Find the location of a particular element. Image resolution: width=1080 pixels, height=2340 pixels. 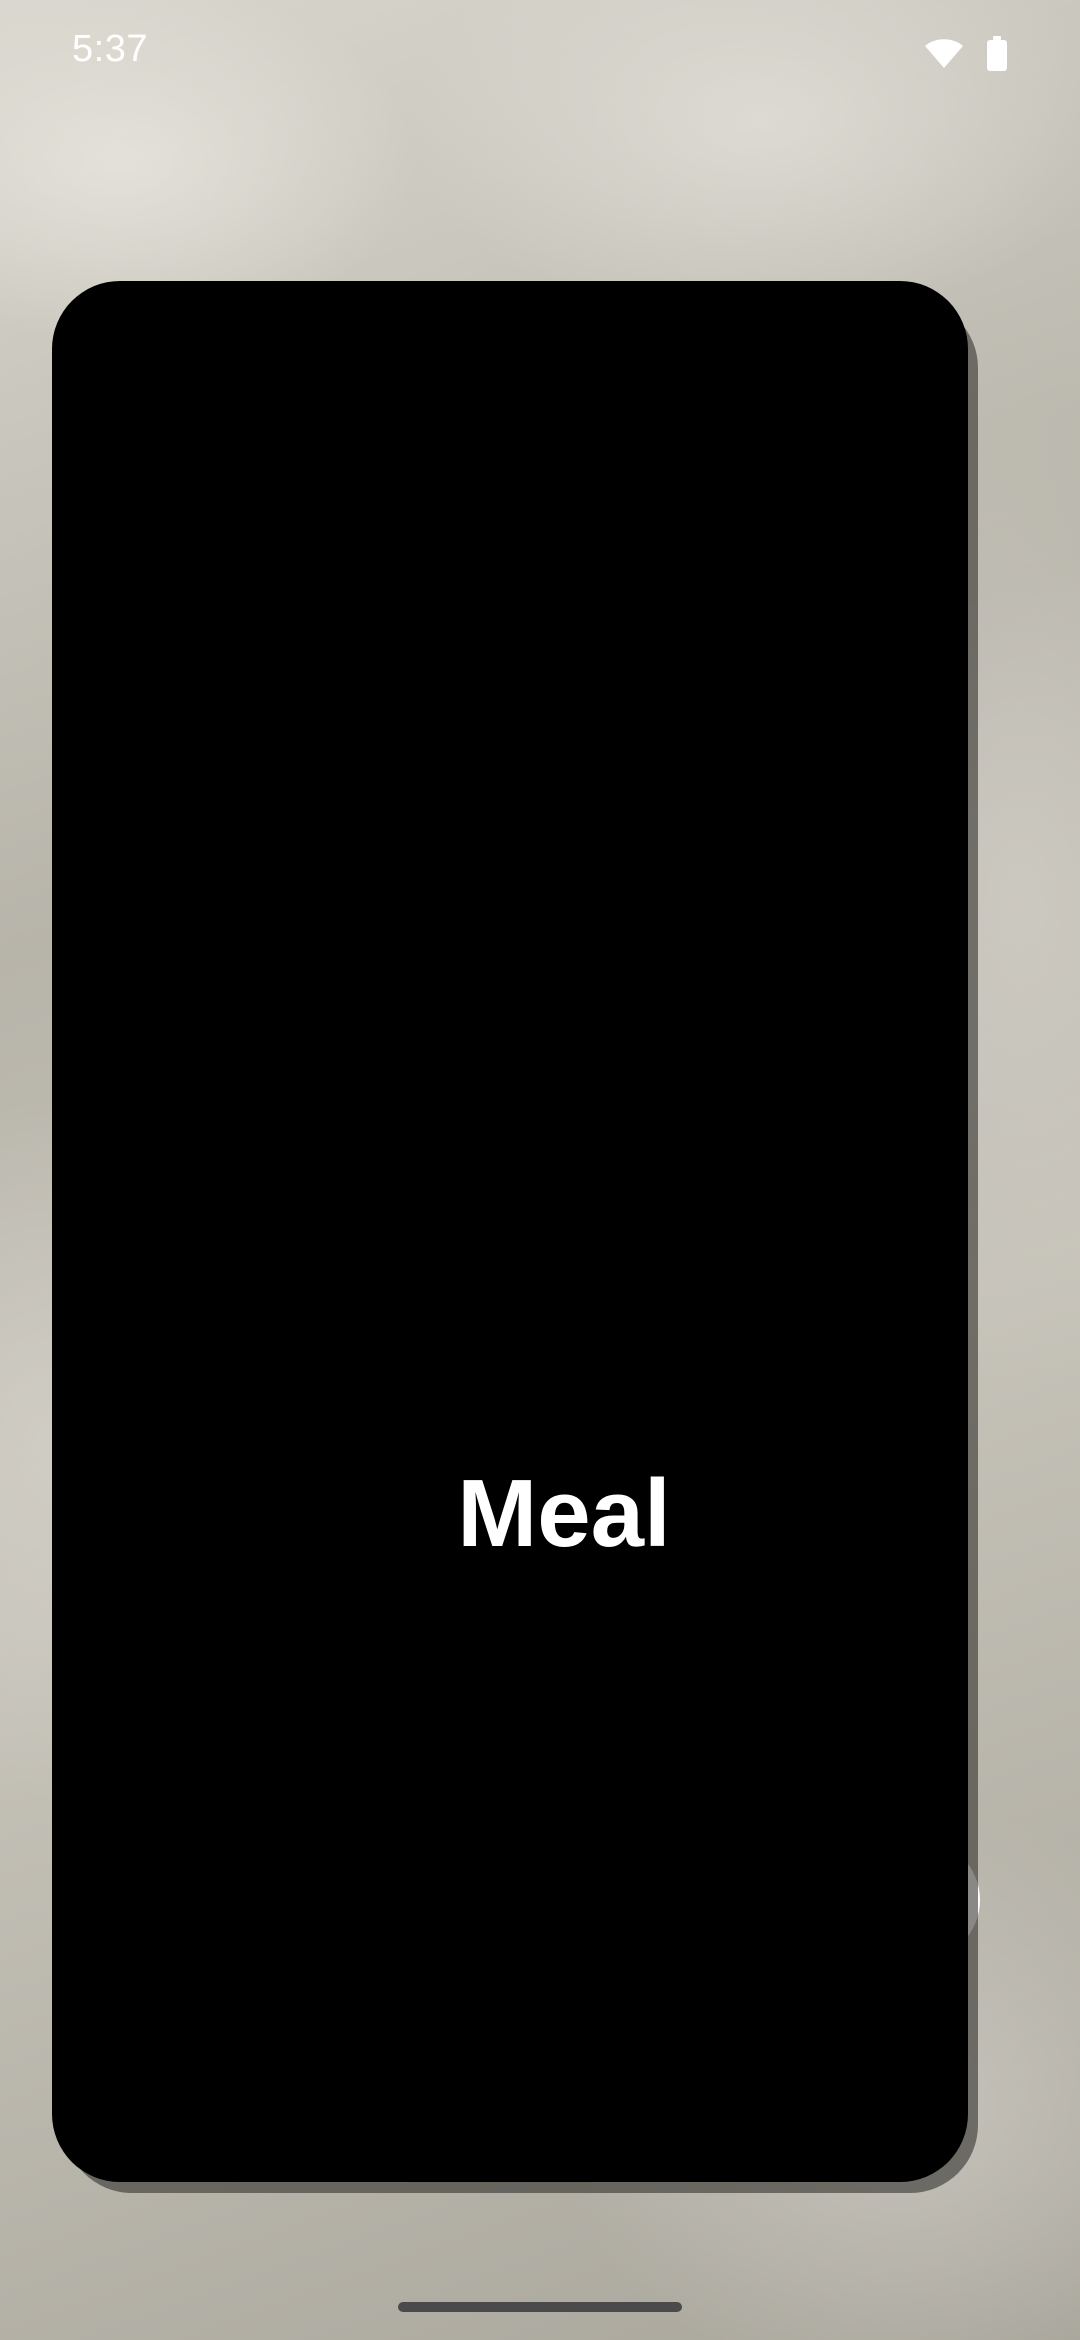

app-name-title: Meal is located at coordinates (564, 1513).